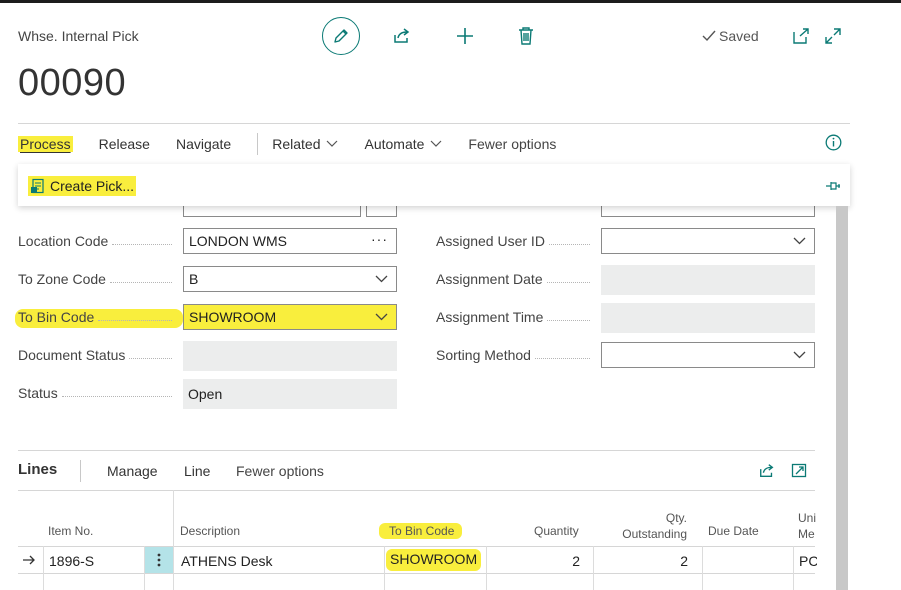  I want to click on cell-description: ATHENS Desk, so click(227, 561).